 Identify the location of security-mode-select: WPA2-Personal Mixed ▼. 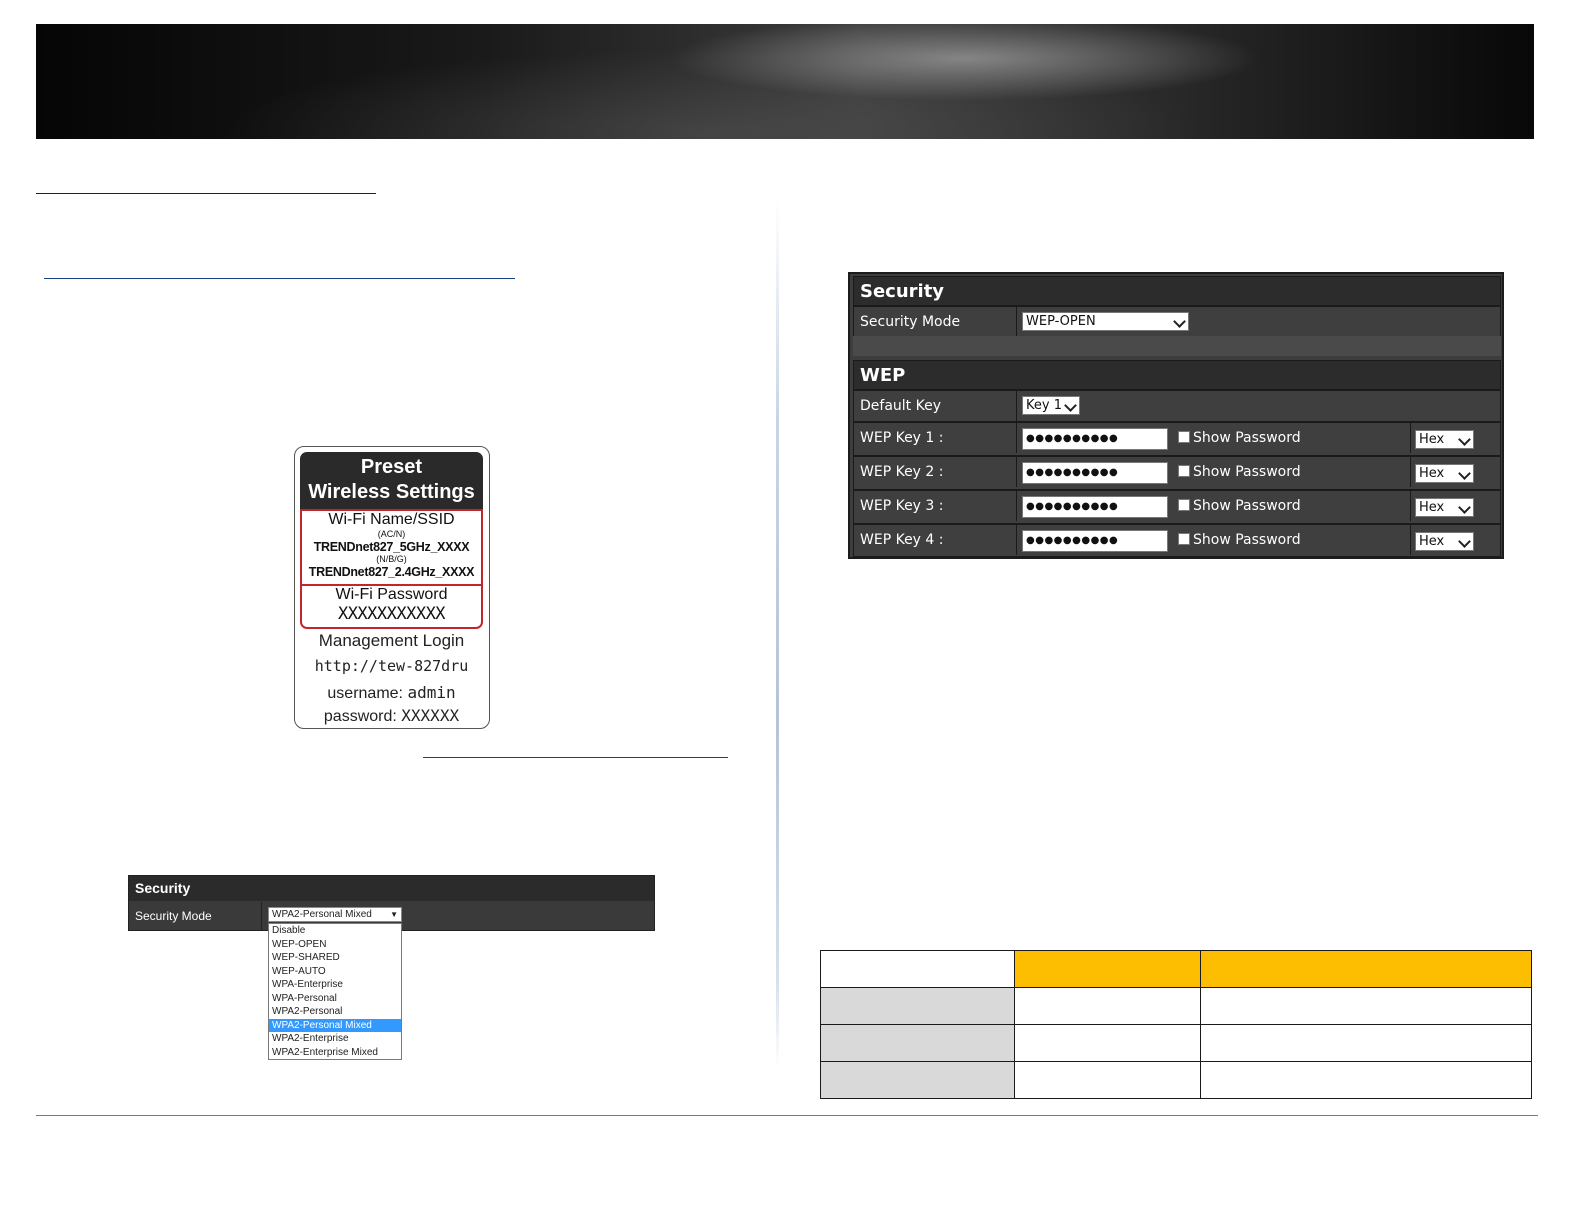
(335, 914).